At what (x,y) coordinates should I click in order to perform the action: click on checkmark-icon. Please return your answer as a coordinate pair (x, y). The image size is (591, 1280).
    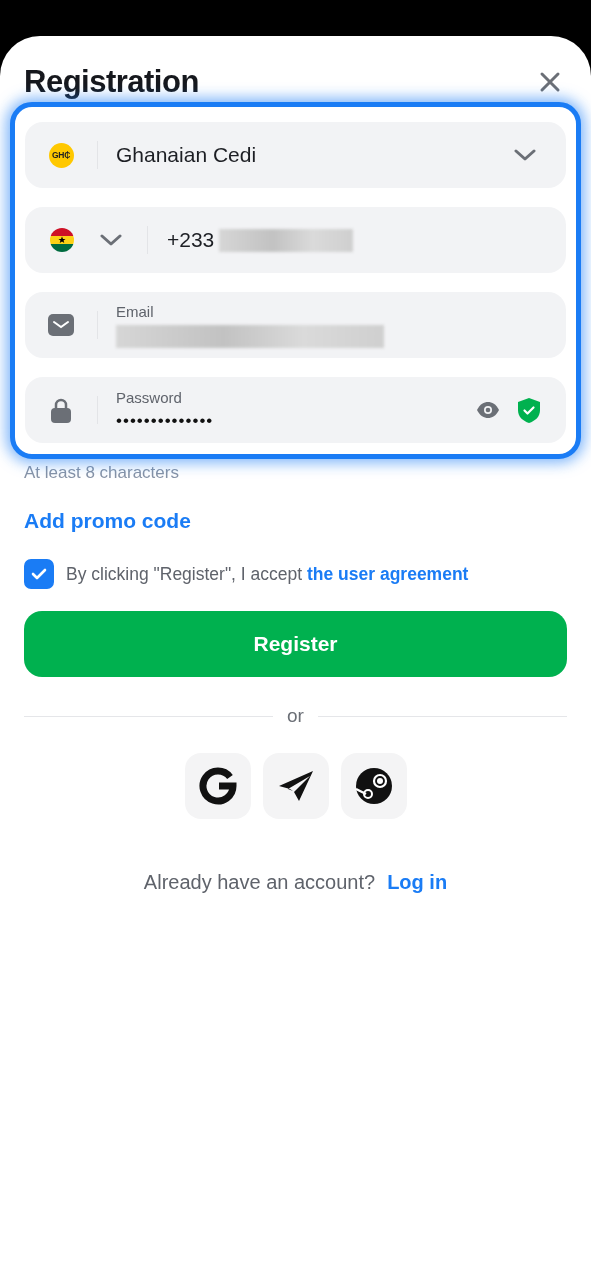
    Looking at the image, I should click on (39, 574).